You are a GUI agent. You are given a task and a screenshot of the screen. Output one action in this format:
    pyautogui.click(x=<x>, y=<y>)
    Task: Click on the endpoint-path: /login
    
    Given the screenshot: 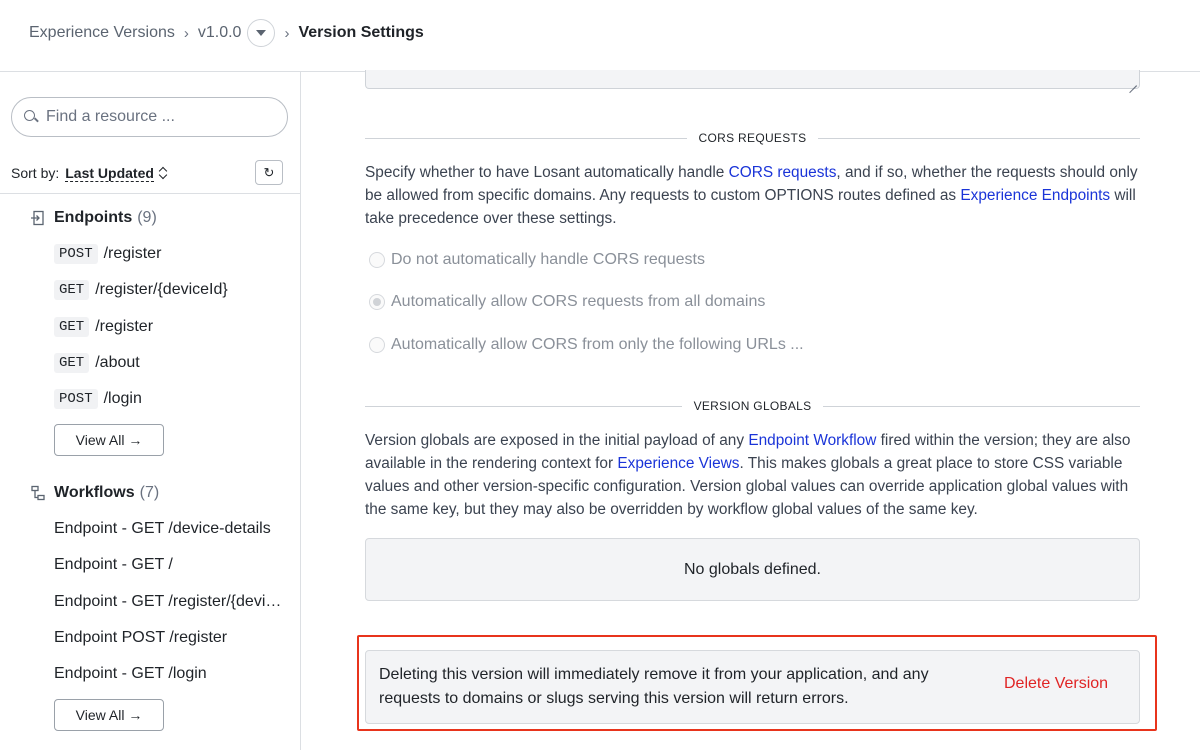 What is the action you would take?
    pyautogui.click(x=122, y=398)
    